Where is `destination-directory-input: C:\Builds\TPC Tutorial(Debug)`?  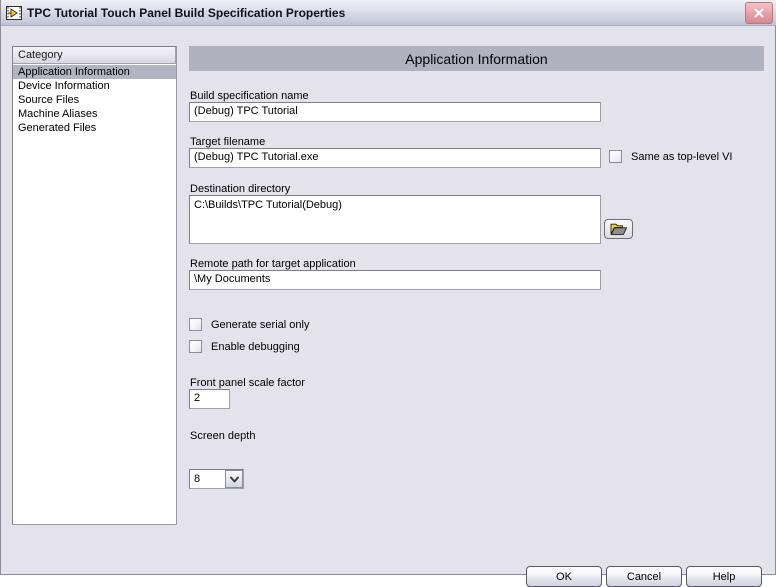 destination-directory-input: C:\Builds\TPC Tutorial(Debug) is located at coordinates (395, 219).